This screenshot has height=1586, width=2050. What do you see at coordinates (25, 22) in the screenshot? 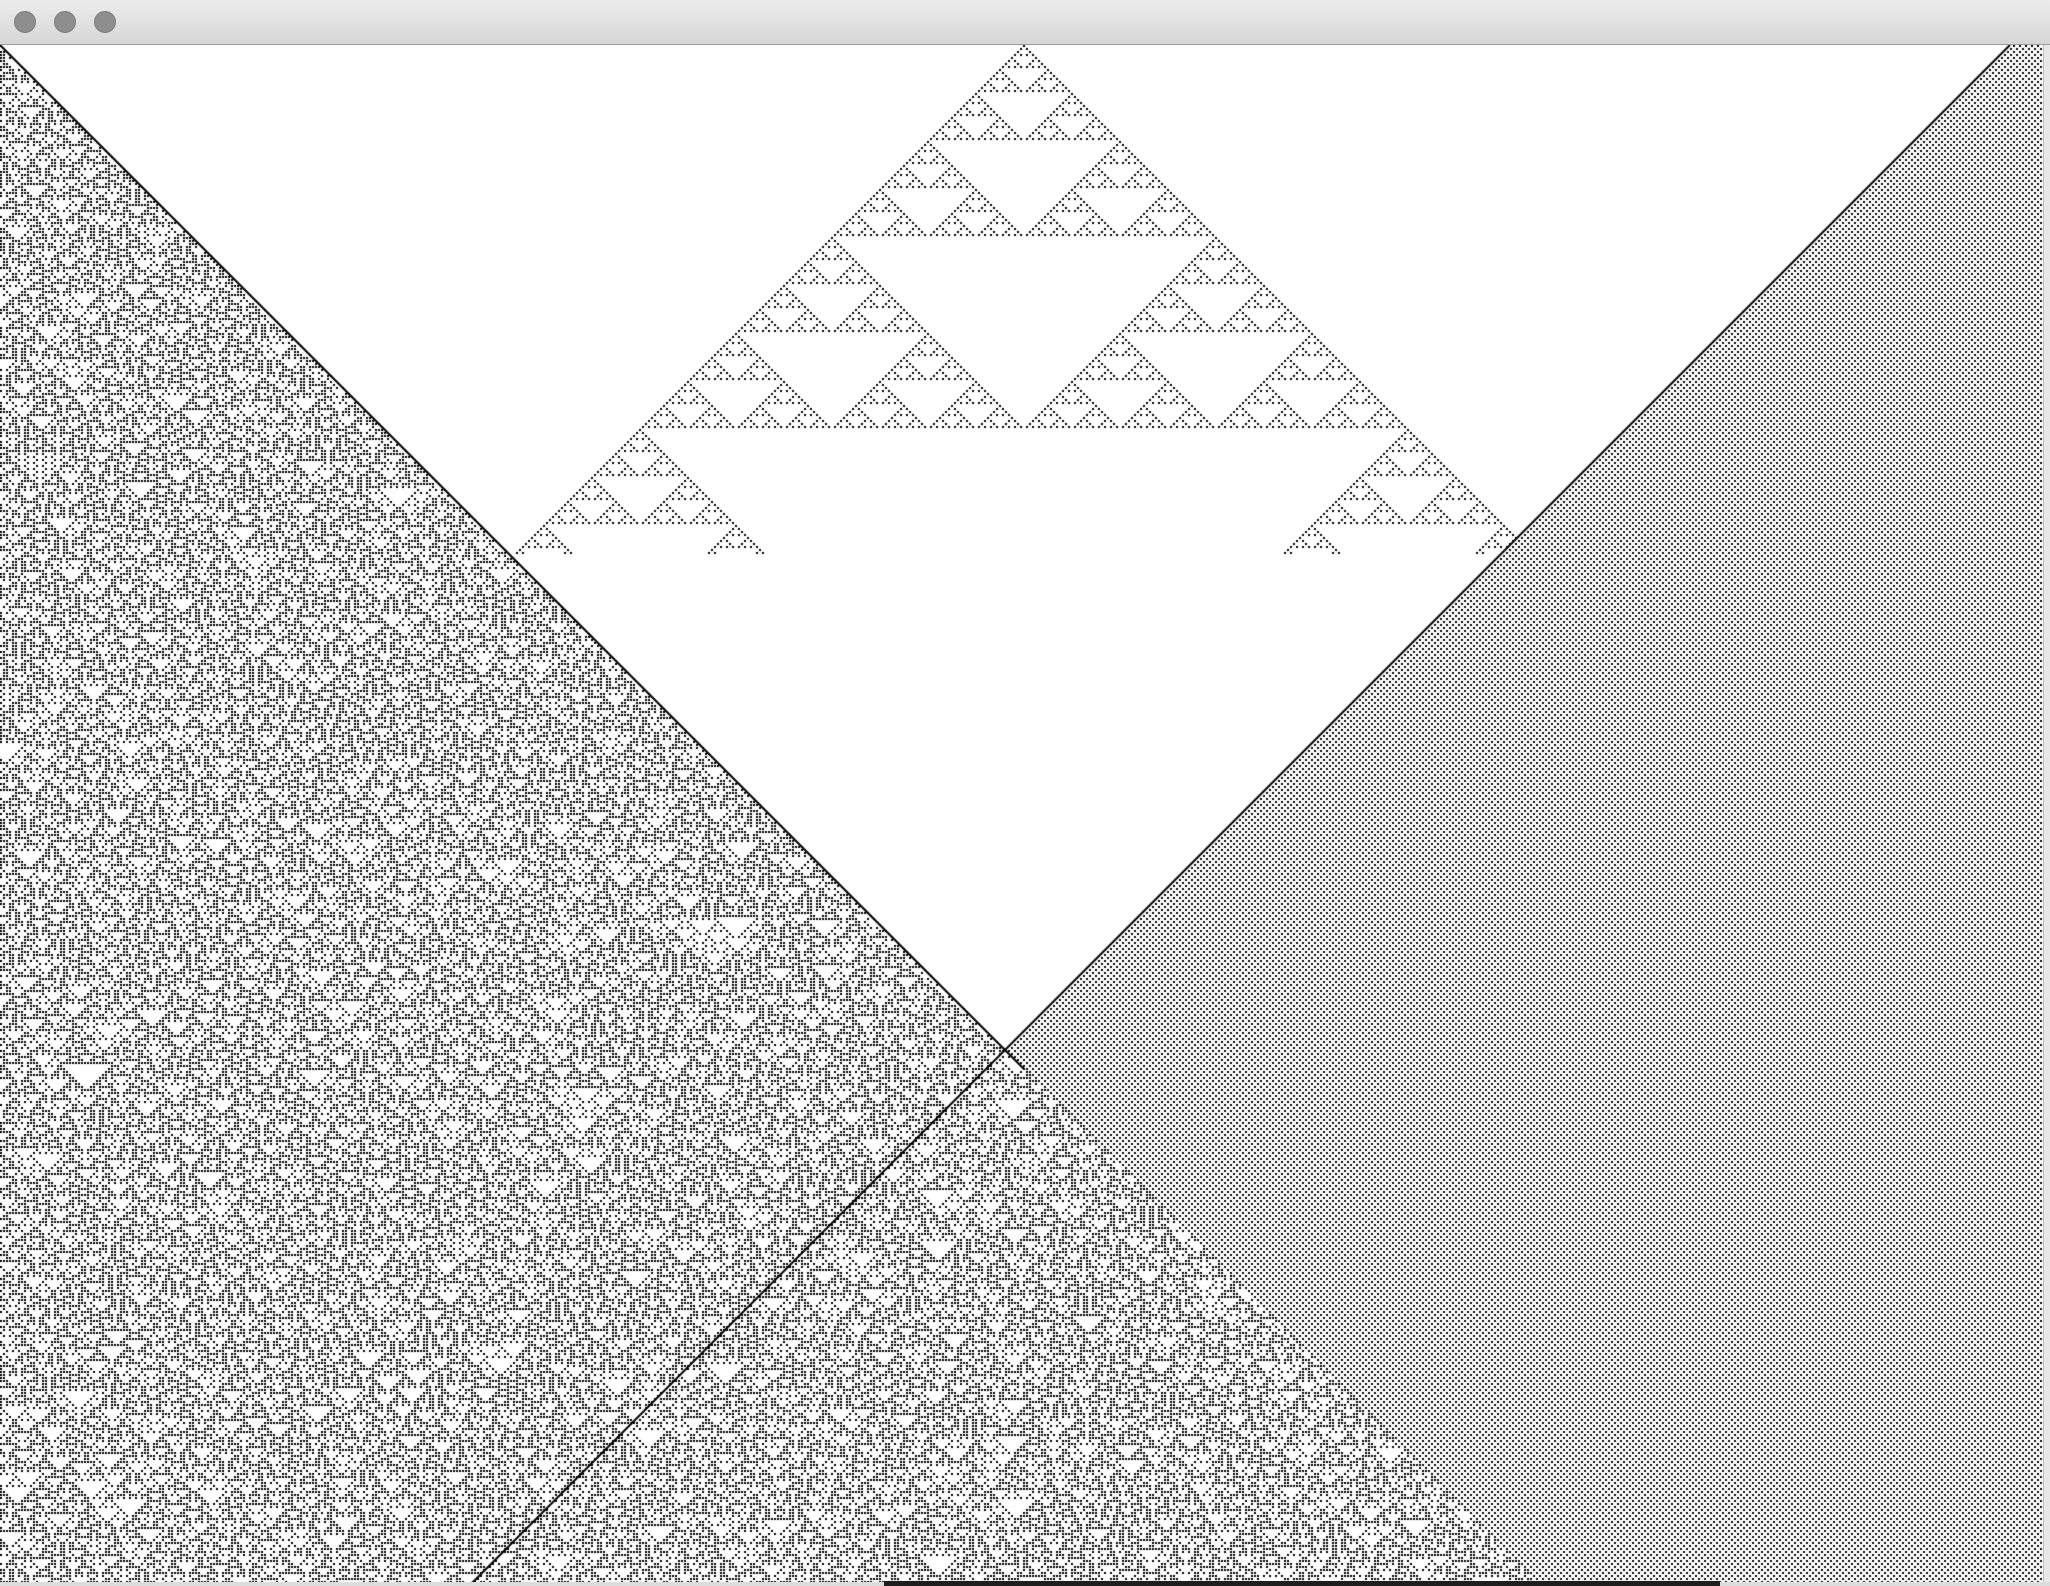
I see `close-button` at bounding box center [25, 22].